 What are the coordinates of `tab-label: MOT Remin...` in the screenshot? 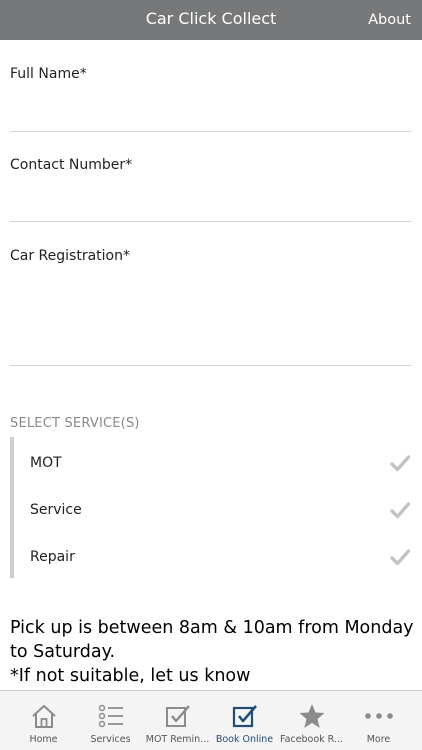 It's located at (177, 739).